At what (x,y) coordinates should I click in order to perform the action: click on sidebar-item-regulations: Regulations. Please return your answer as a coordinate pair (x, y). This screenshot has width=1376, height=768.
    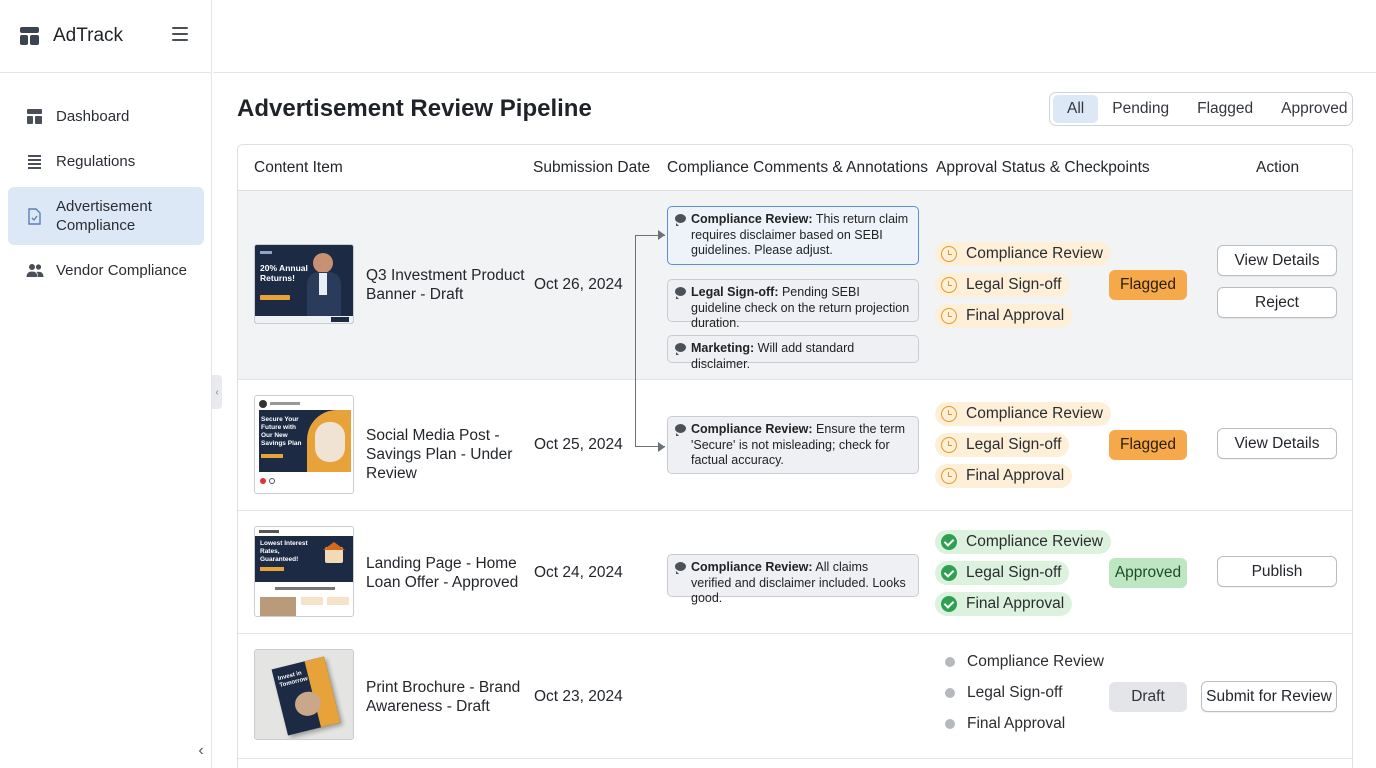
    Looking at the image, I should click on (106, 161).